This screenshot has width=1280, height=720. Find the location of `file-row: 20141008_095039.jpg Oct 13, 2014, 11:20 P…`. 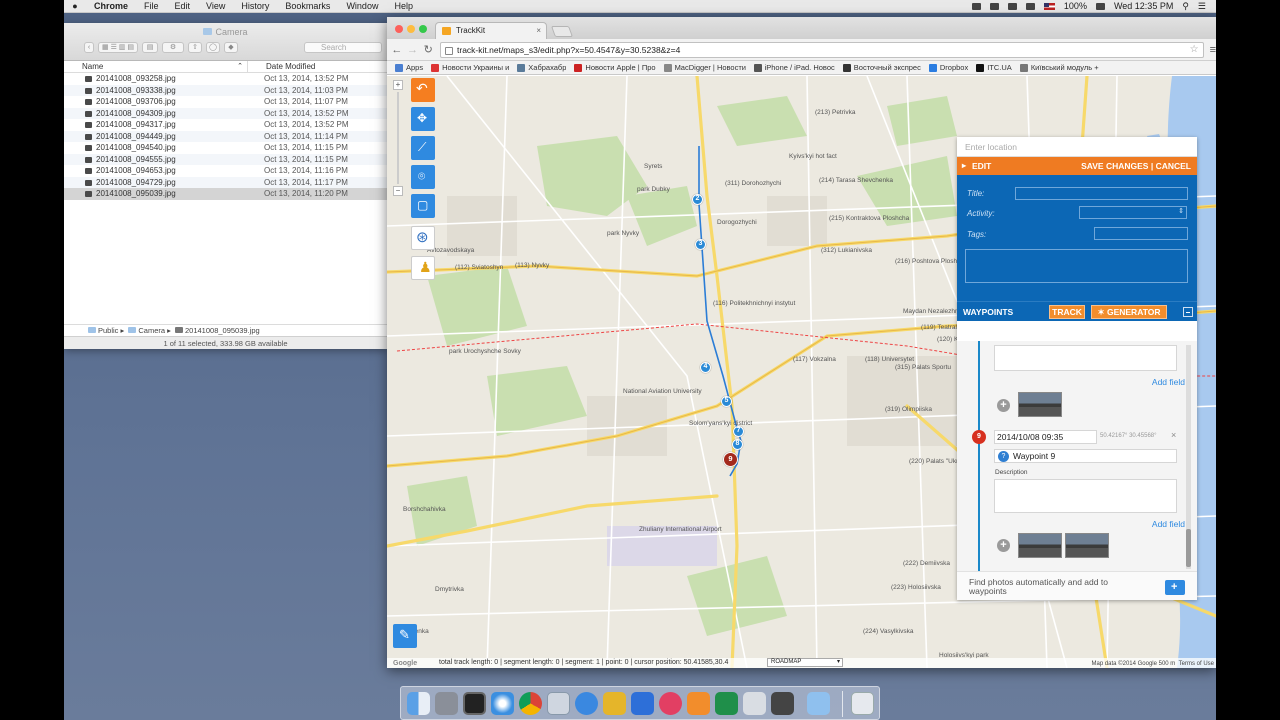

file-row: 20141008_095039.jpg Oct 13, 2014, 11:20 P… is located at coordinates (225, 194).